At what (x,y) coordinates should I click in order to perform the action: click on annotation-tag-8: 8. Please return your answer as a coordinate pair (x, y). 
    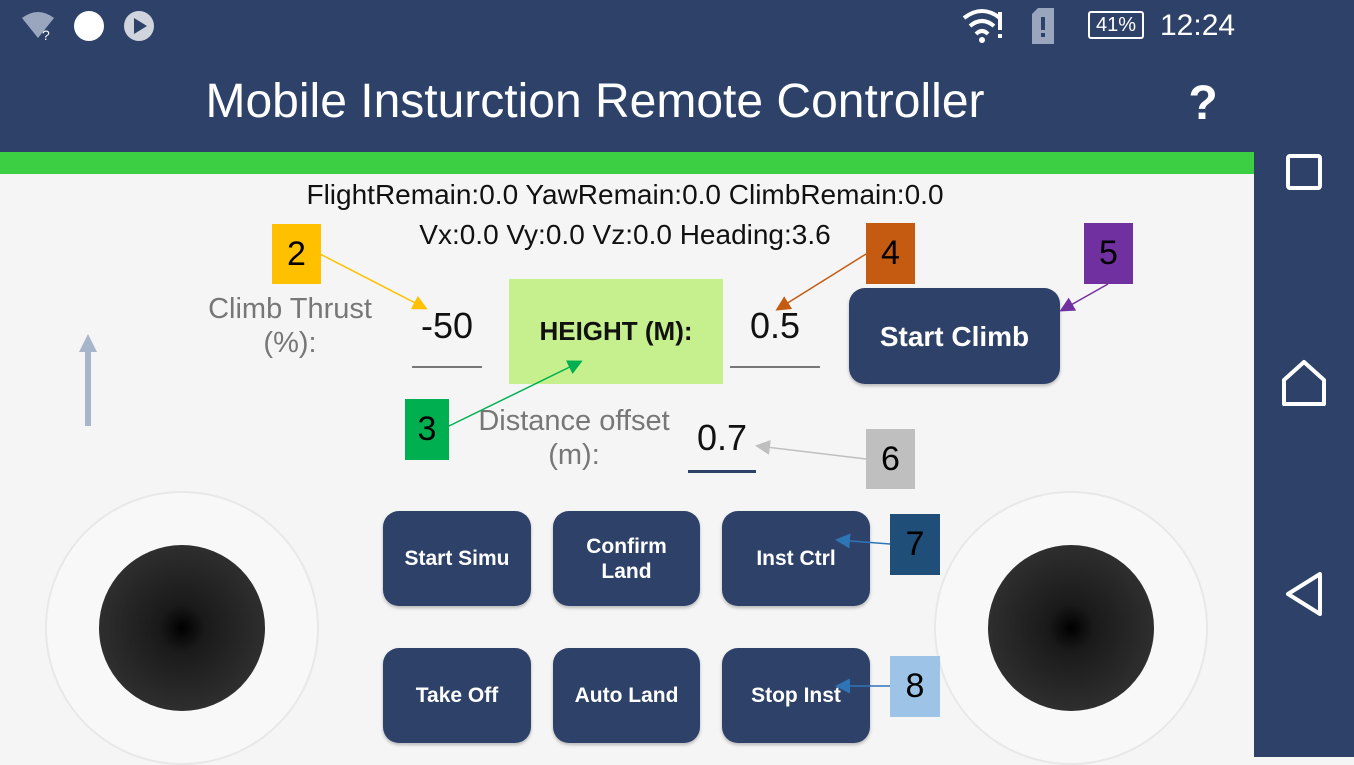
    Looking at the image, I should click on (915, 686).